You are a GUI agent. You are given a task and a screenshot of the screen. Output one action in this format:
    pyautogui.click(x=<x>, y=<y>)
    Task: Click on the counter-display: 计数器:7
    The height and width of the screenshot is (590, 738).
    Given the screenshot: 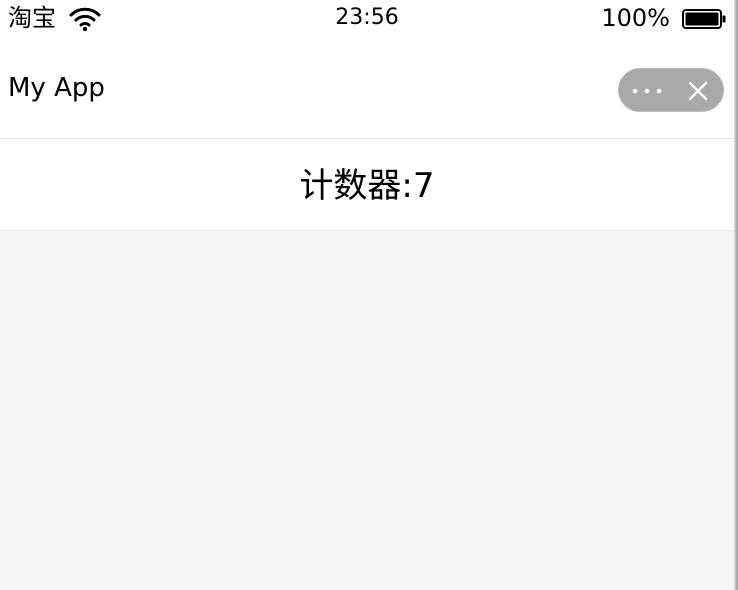 What is the action you would take?
    pyautogui.click(x=367, y=186)
    